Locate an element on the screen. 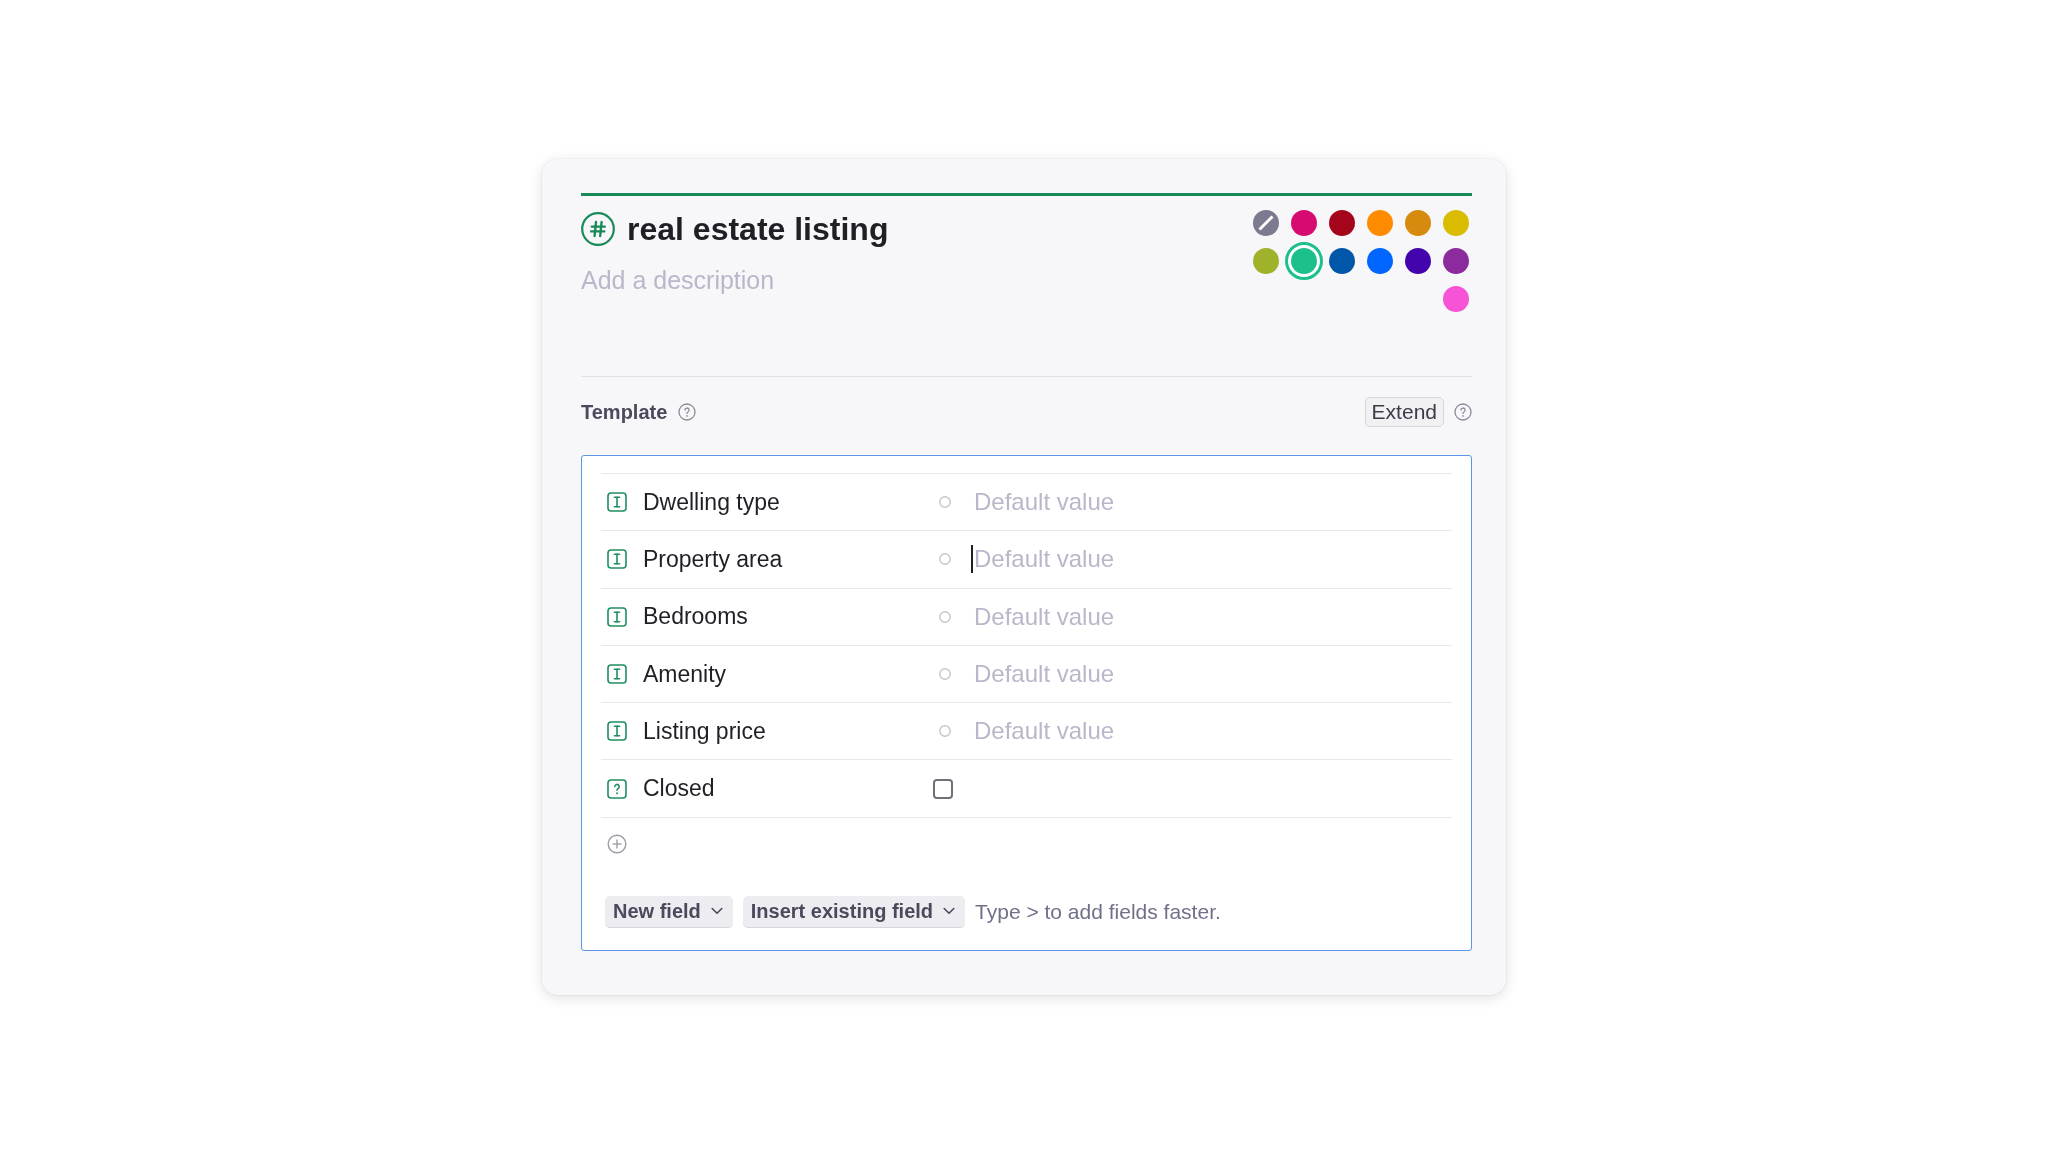  dropdown-button: Insert existing field is located at coordinates (854, 911).